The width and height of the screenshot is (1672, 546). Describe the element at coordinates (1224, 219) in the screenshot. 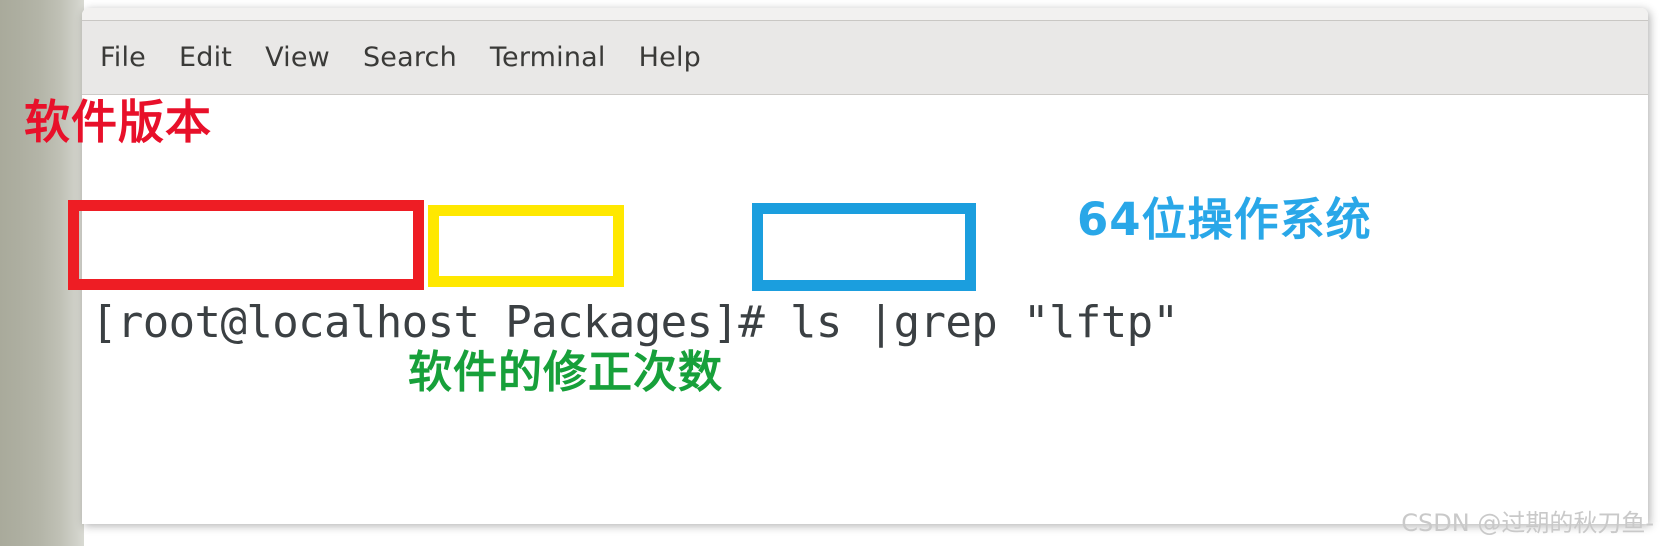

I see `annotation-label-architecture: 64位操作系统` at that location.